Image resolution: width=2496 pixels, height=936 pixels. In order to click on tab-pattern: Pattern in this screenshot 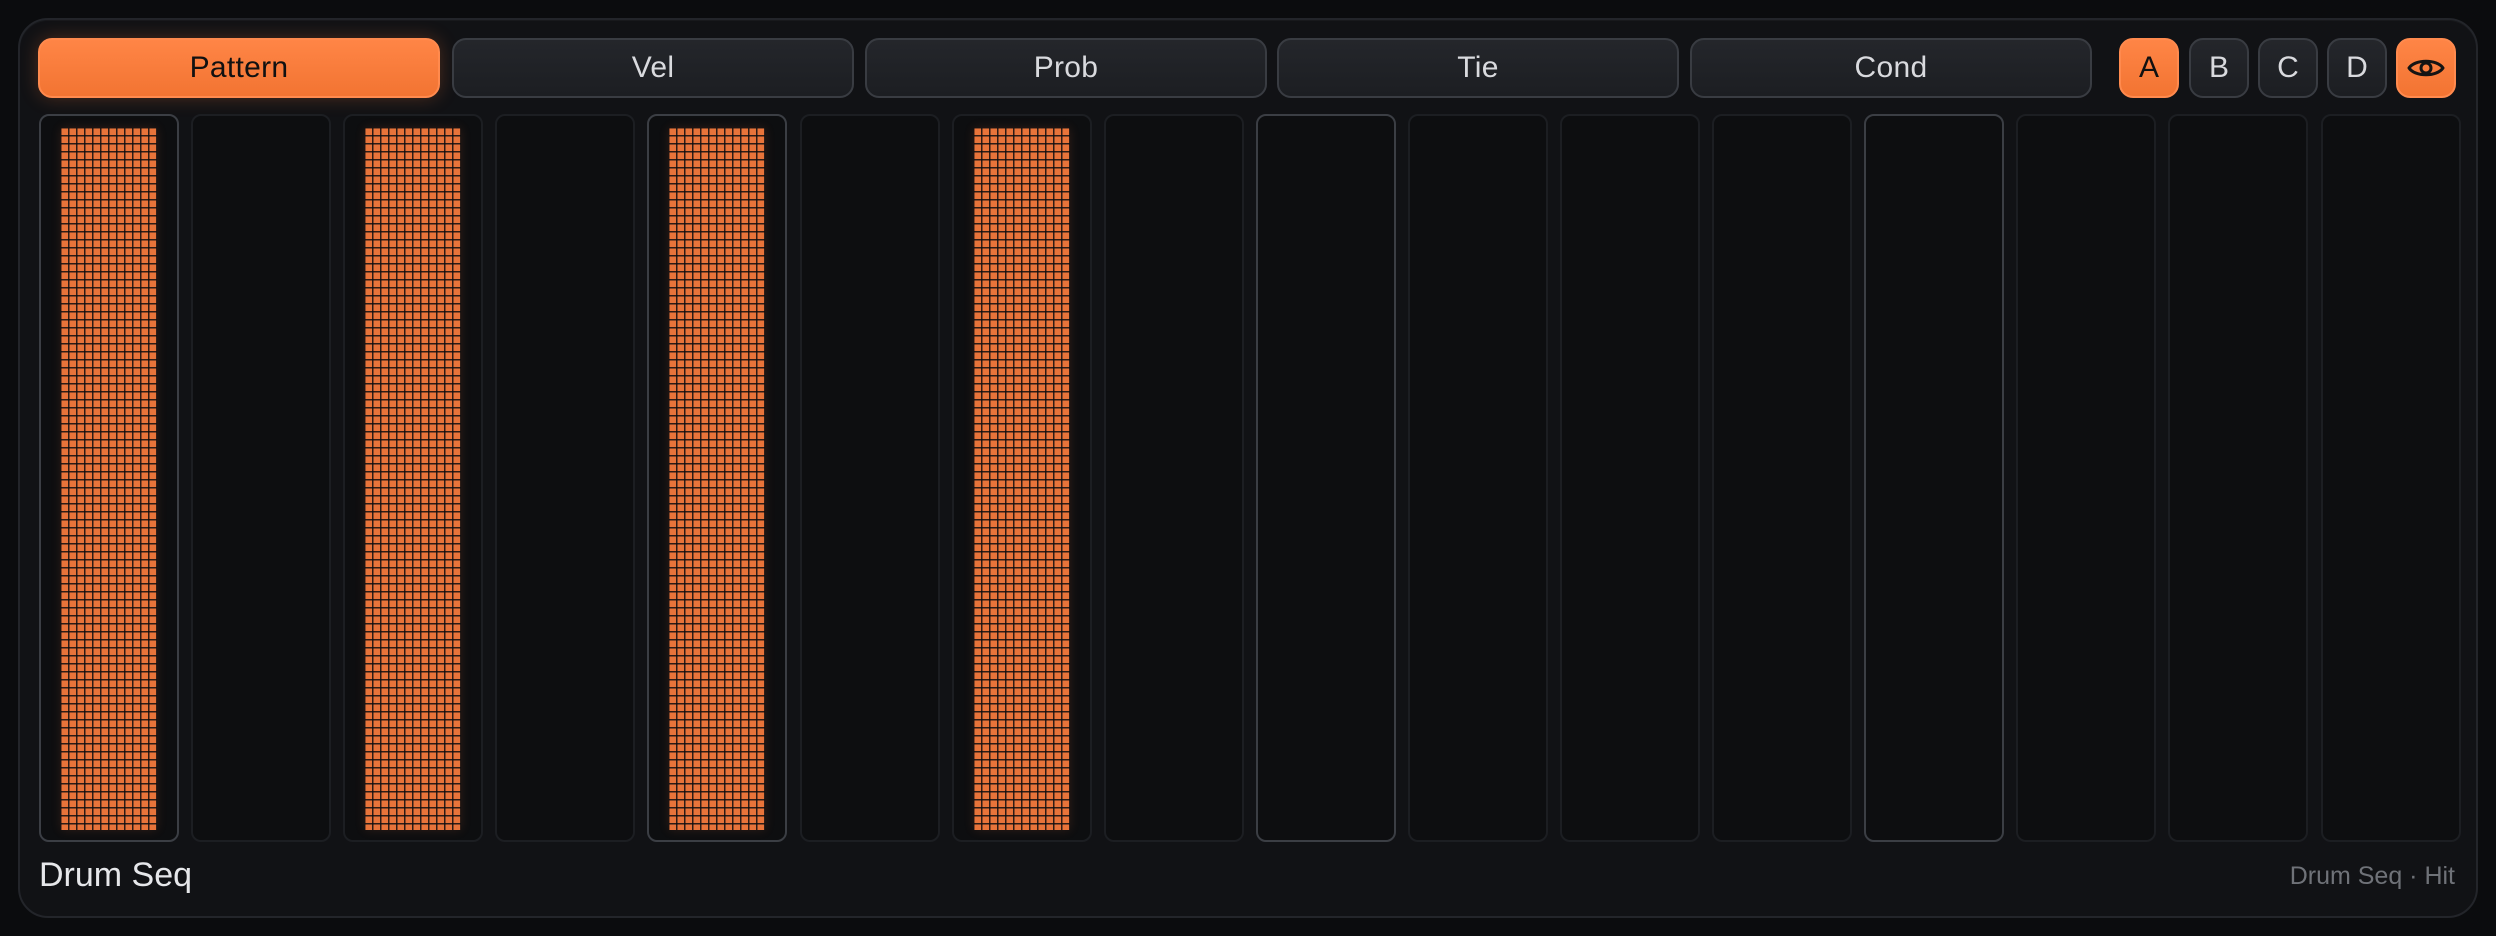, I will do `click(239, 68)`.